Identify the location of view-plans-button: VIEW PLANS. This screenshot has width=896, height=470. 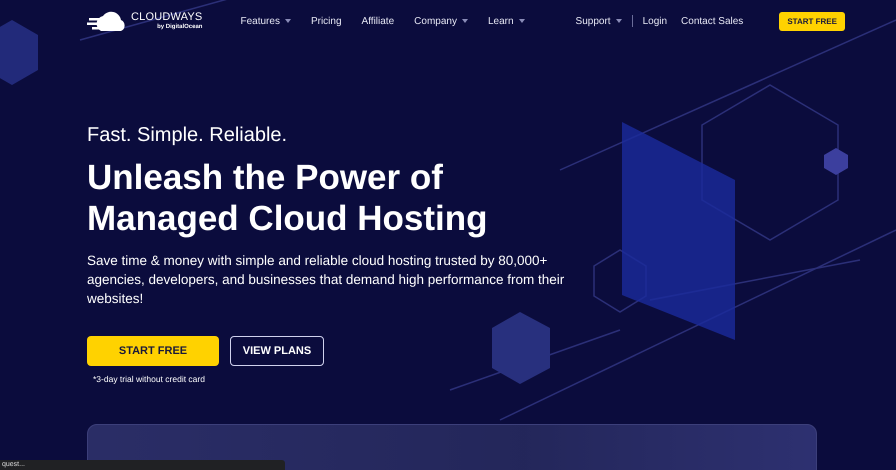
(277, 351).